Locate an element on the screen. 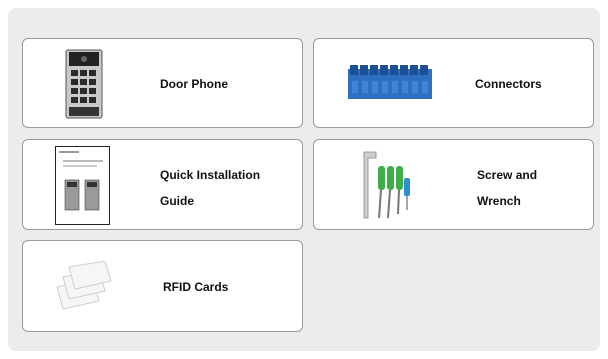  item-card-quick-installation-guide: Quick Installation Guide is located at coordinates (162, 184).